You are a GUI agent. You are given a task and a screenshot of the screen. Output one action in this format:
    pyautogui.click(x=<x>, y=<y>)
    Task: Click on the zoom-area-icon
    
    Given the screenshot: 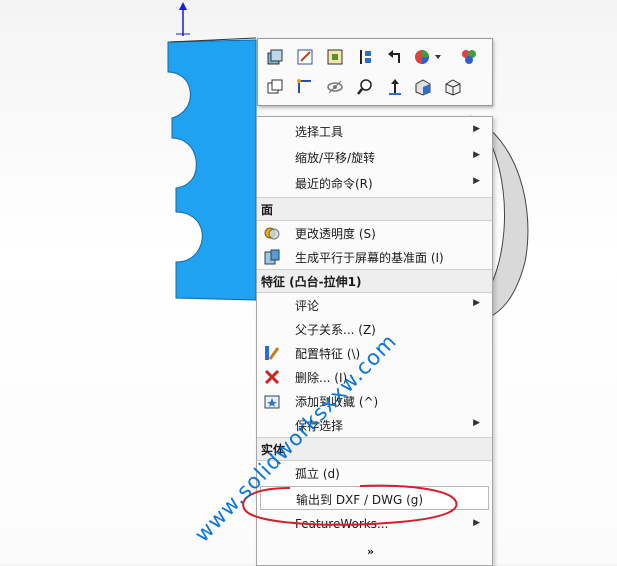 What is the action you would take?
    pyautogui.click(x=365, y=87)
    